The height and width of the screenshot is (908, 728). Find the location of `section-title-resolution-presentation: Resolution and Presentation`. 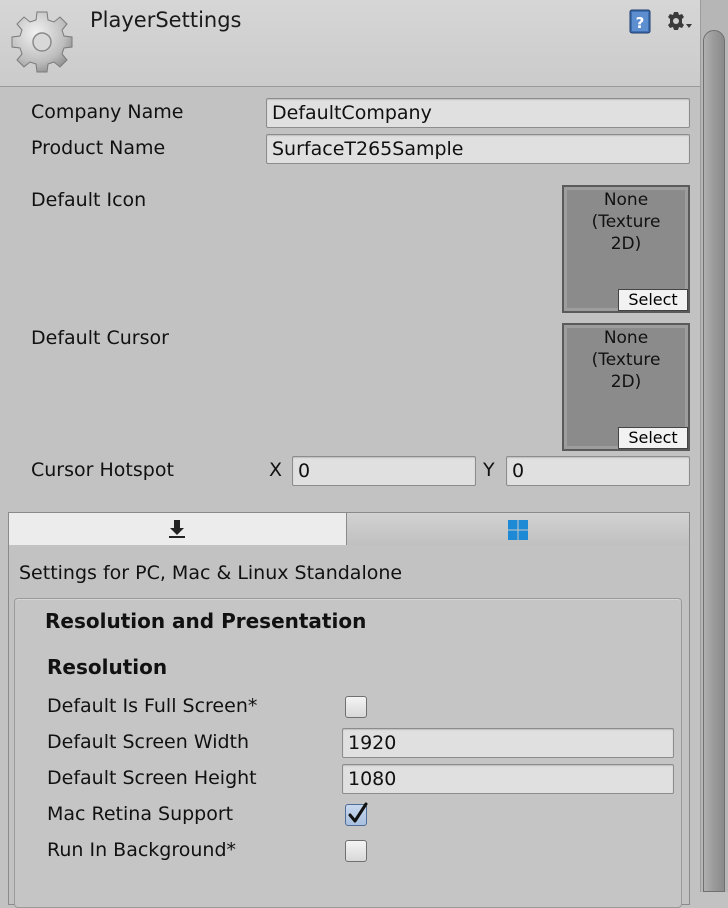

section-title-resolution-presentation: Resolution and Presentation is located at coordinates (205, 621).